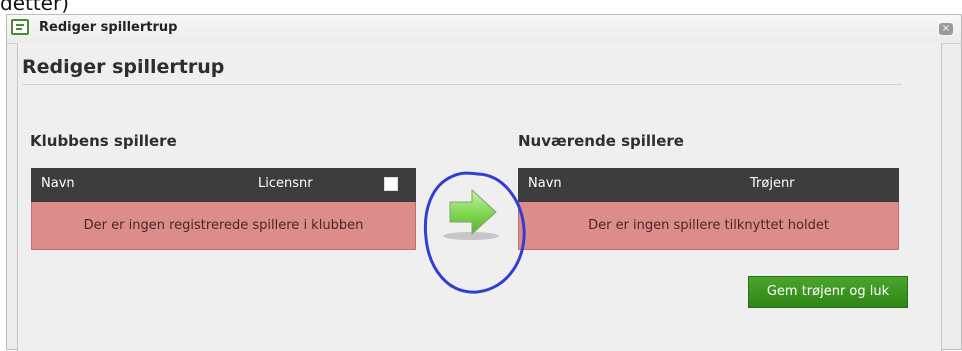  Describe the element at coordinates (471, 215) in the screenshot. I see `transfer-arrow-button` at that location.